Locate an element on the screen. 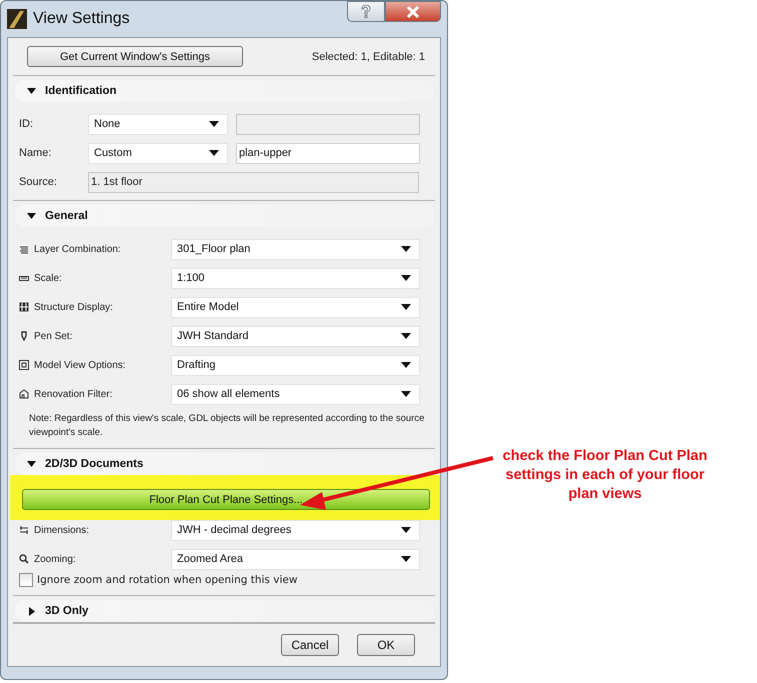 The image size is (757, 683). checkbox is located at coordinates (26, 580).